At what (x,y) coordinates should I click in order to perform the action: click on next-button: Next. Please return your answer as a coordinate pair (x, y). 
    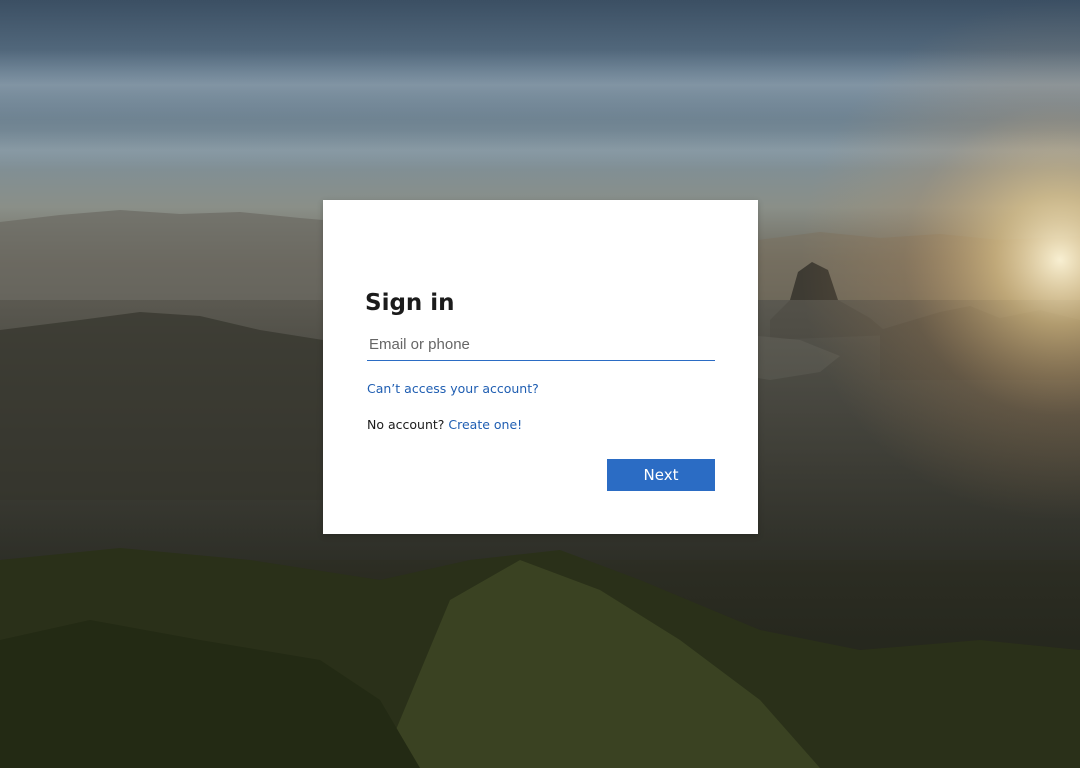
    Looking at the image, I should click on (661, 475).